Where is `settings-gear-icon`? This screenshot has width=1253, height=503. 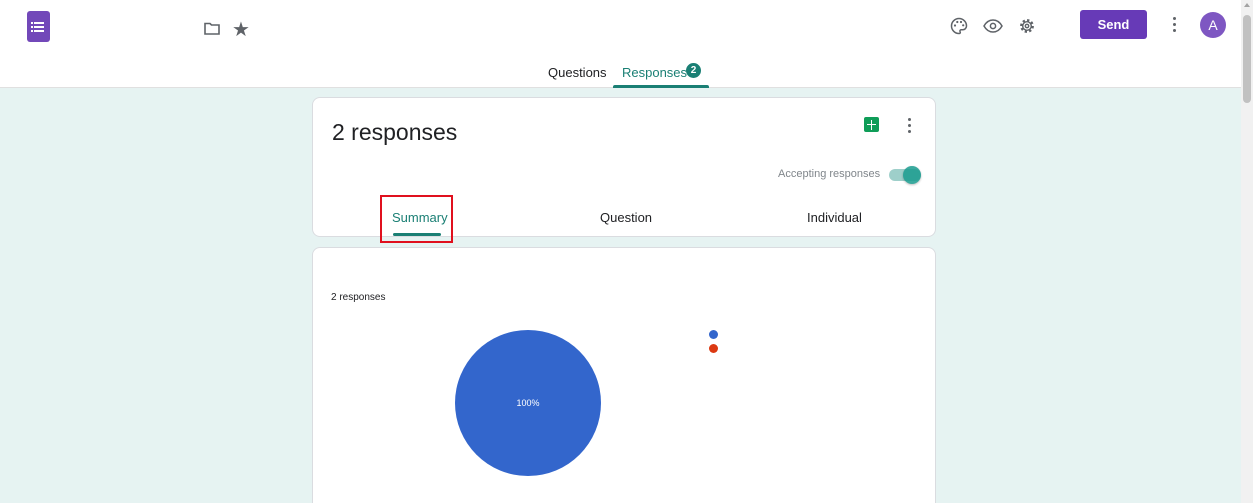
settings-gear-icon is located at coordinates (1027, 26).